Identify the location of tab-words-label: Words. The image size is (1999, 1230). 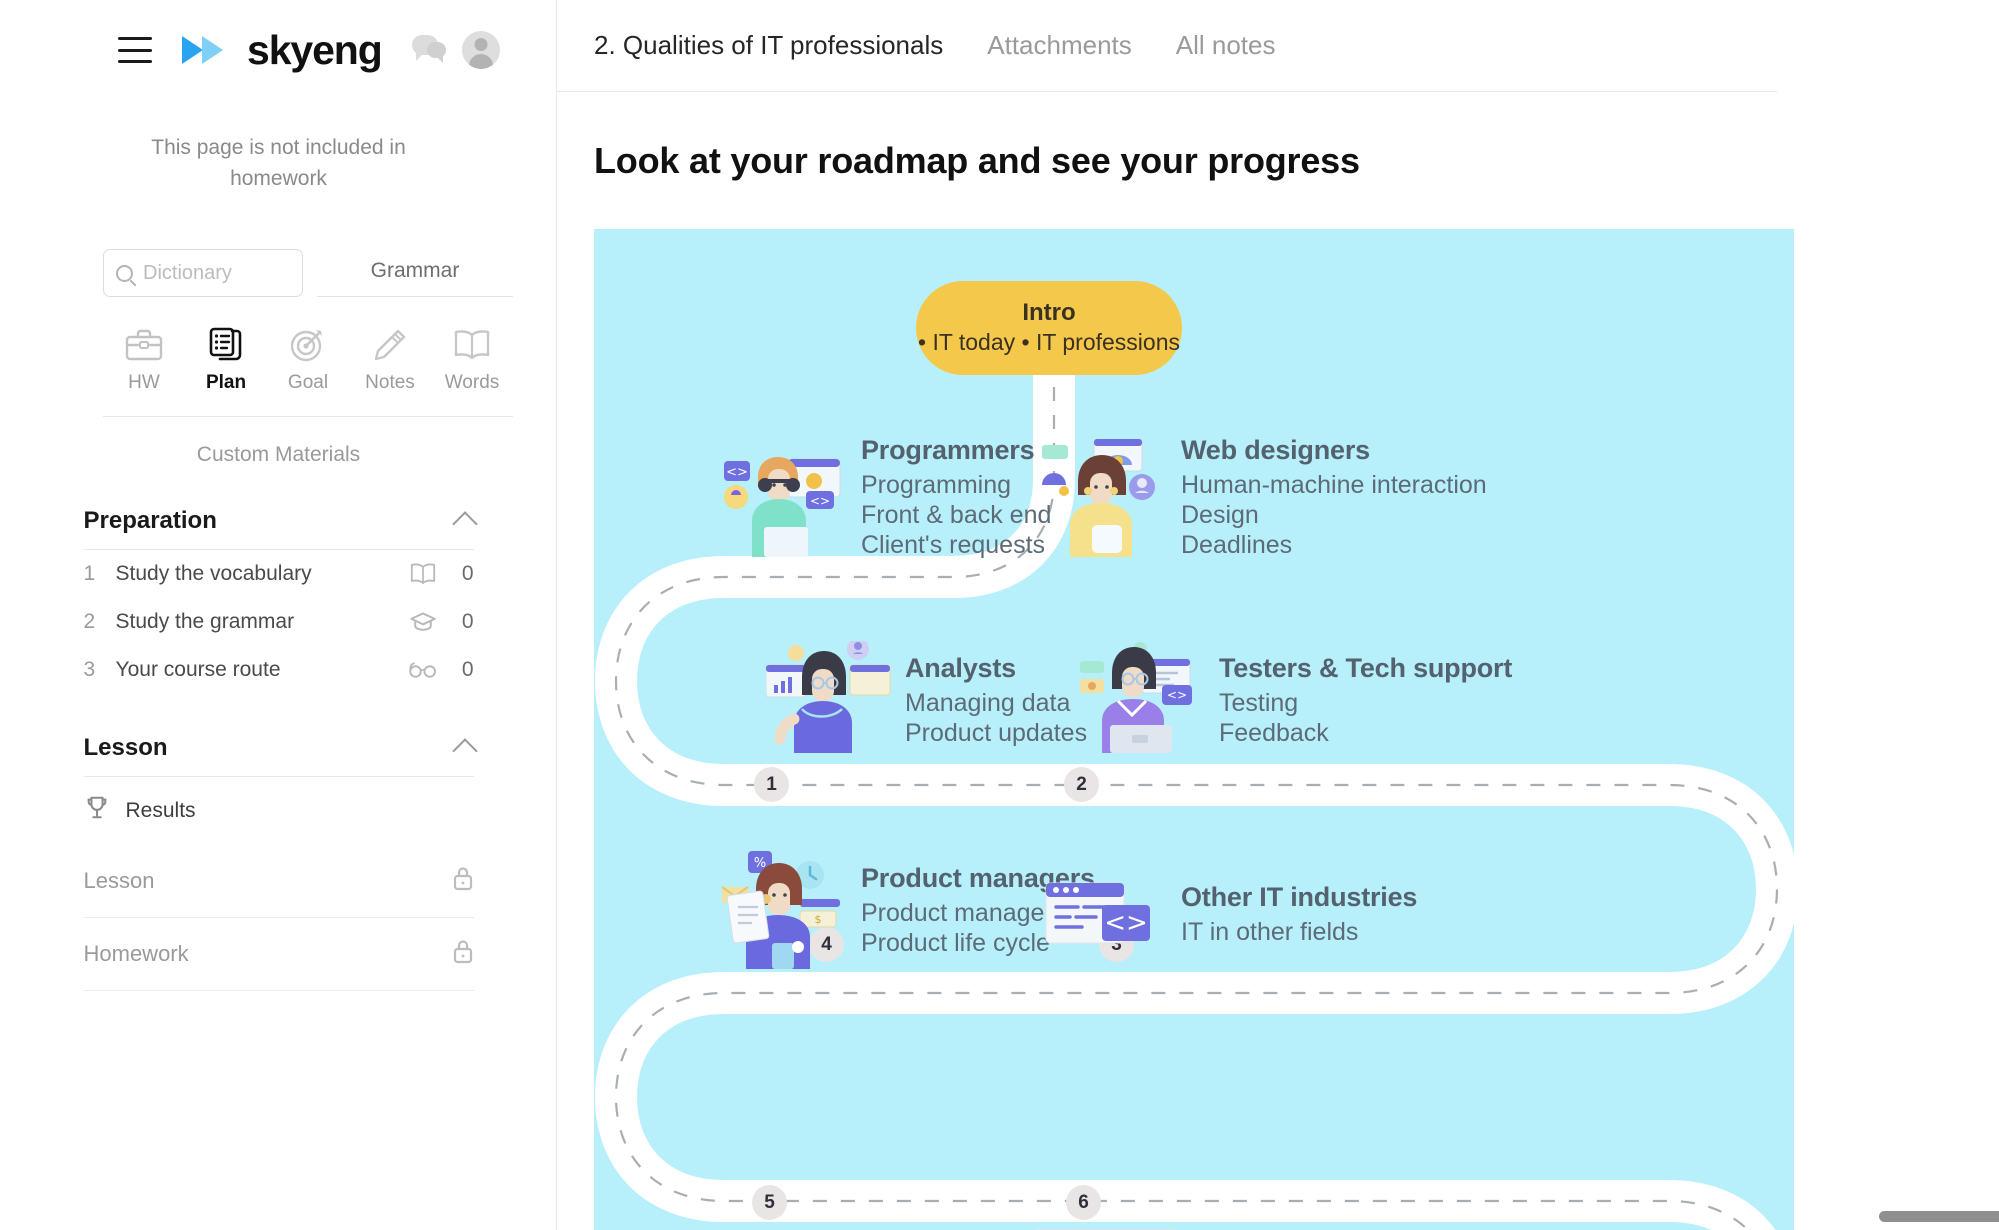
(472, 382).